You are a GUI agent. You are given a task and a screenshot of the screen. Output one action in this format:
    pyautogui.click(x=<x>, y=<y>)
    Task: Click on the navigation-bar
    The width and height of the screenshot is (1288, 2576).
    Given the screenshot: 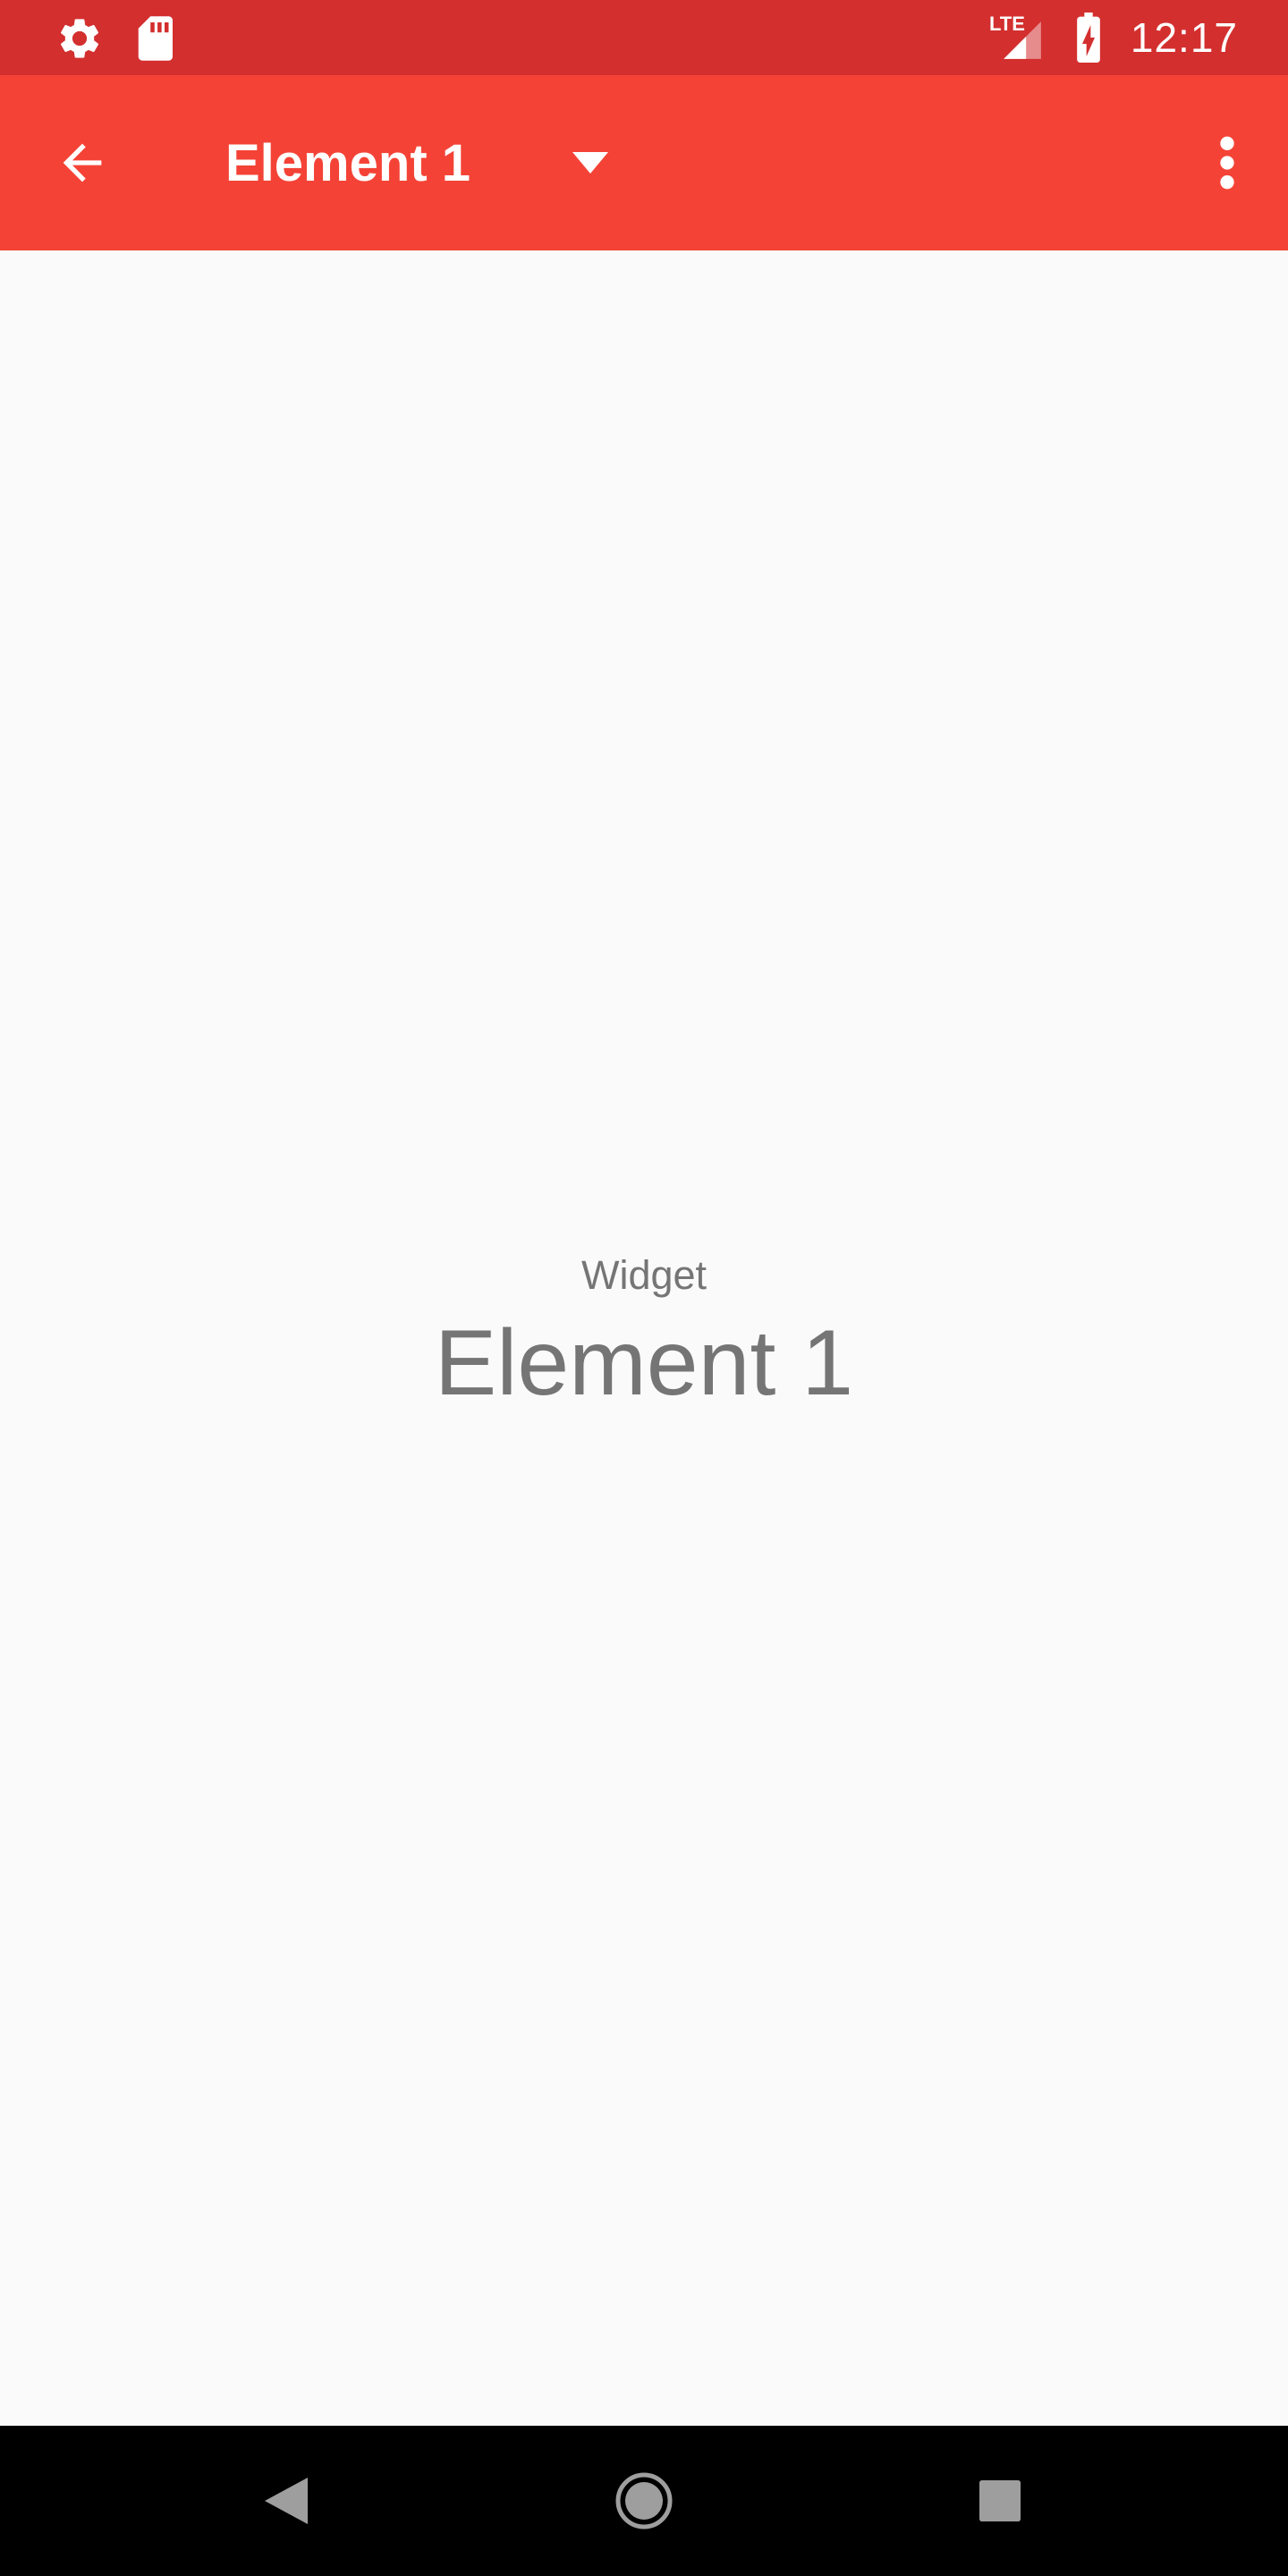 What is the action you would take?
    pyautogui.click(x=644, y=2501)
    